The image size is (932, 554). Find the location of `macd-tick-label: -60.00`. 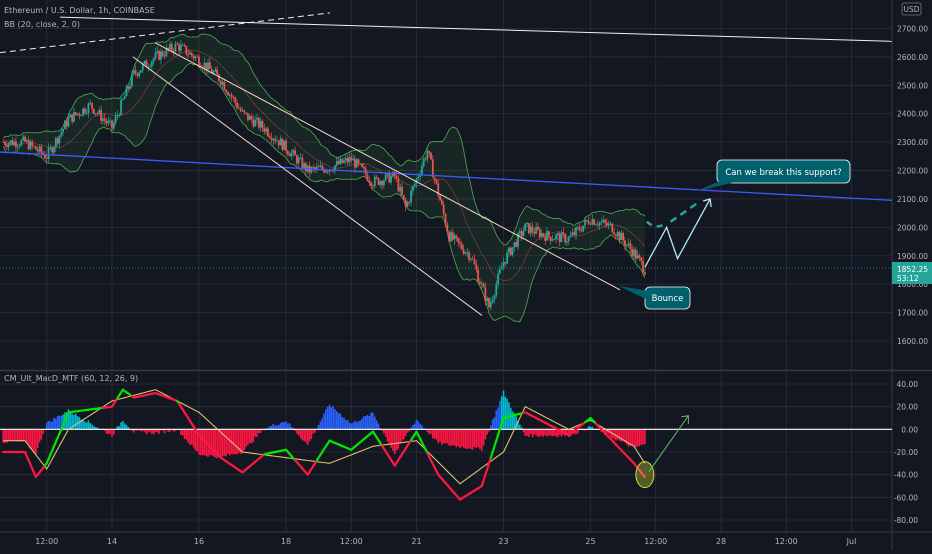

macd-tick-label: -60.00 is located at coordinates (906, 497).